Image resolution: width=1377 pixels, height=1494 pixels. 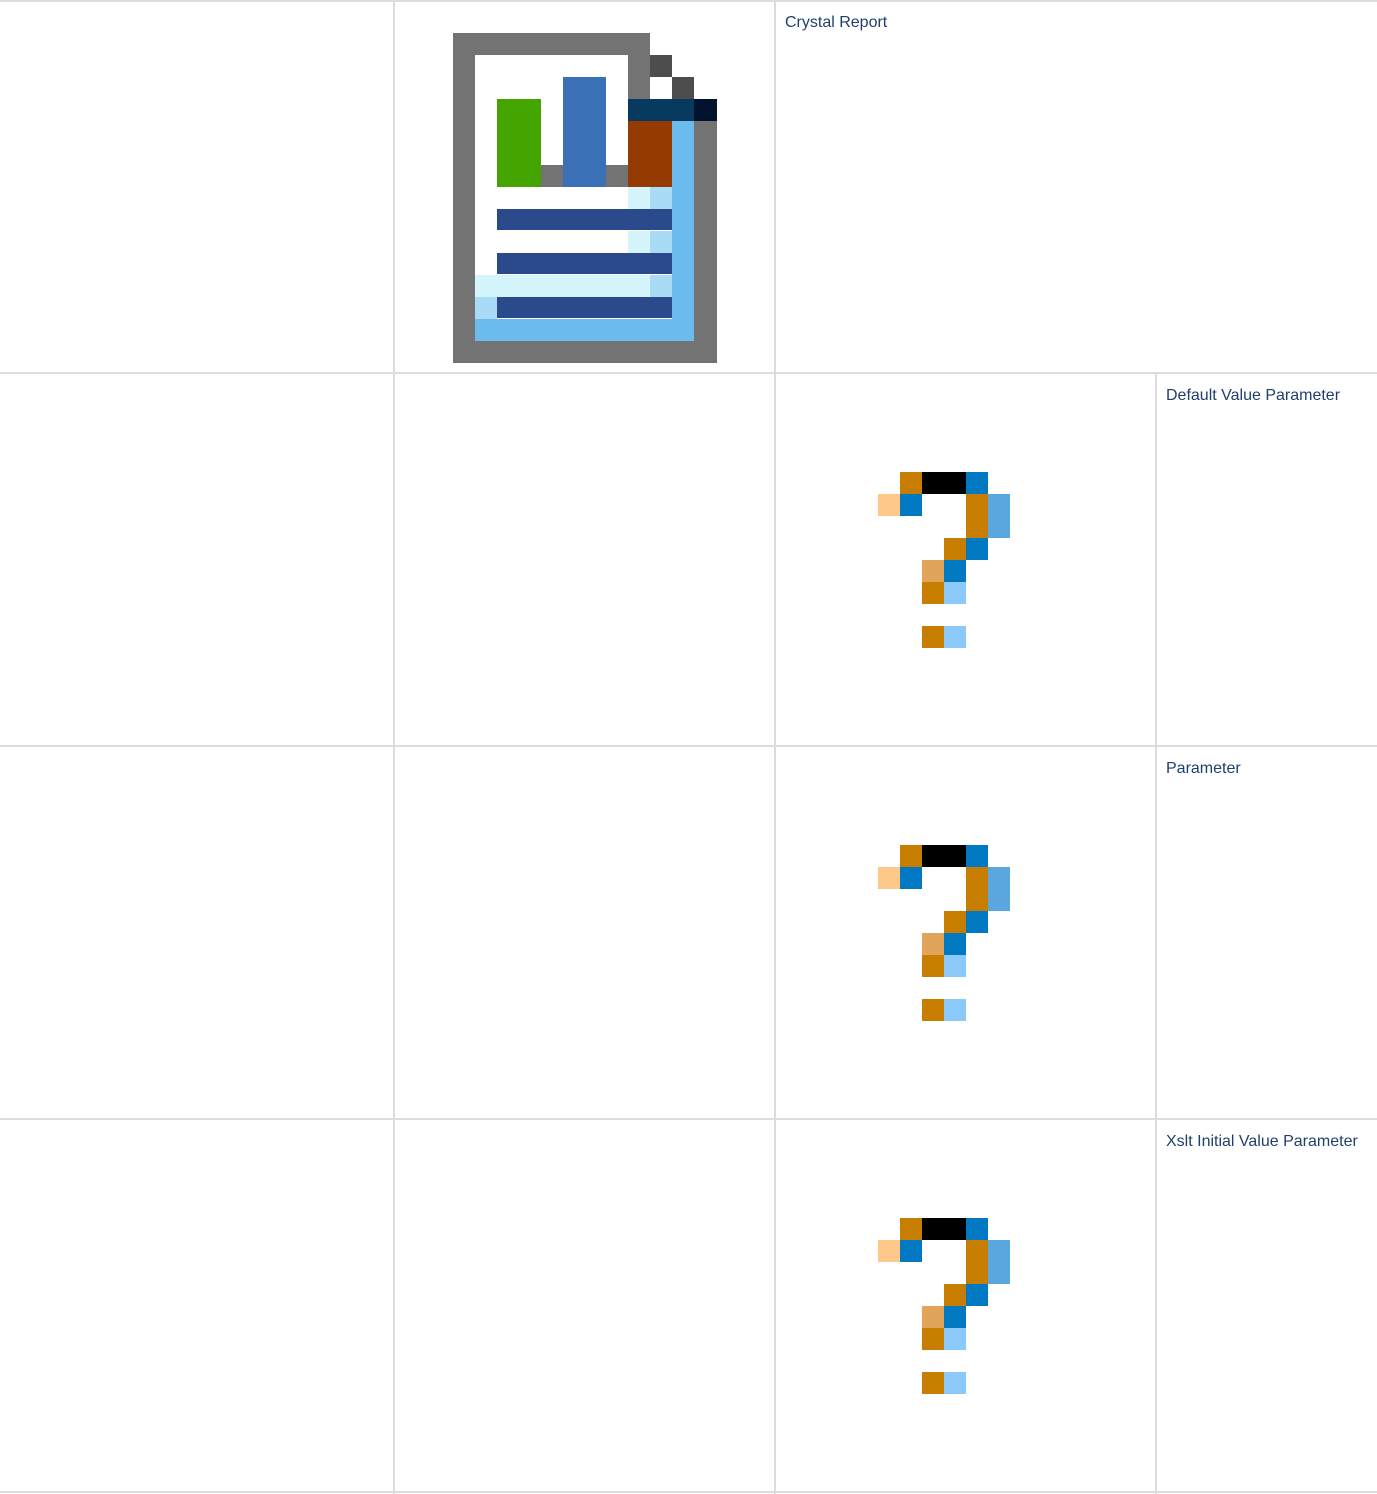 I want to click on row-label: Default Value Parameter, so click(x=1253, y=395).